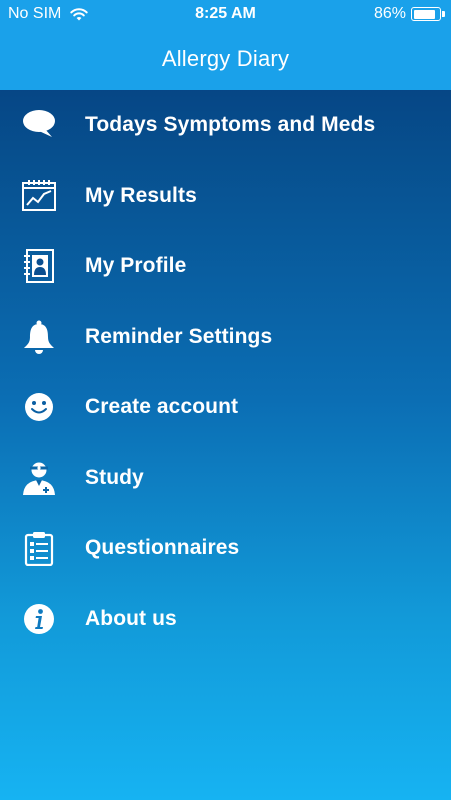  Describe the element at coordinates (424, 14) in the screenshot. I see `battery-level` at that location.